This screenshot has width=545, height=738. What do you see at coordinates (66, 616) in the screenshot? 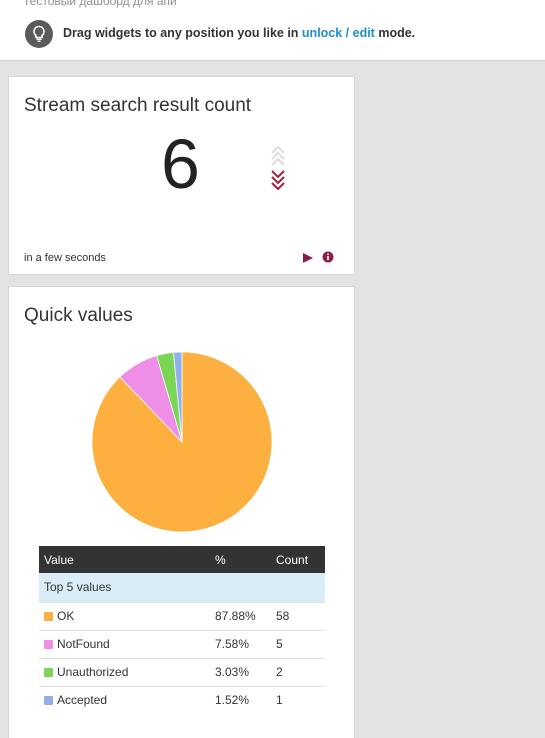
I see `value-label: OK` at bounding box center [66, 616].